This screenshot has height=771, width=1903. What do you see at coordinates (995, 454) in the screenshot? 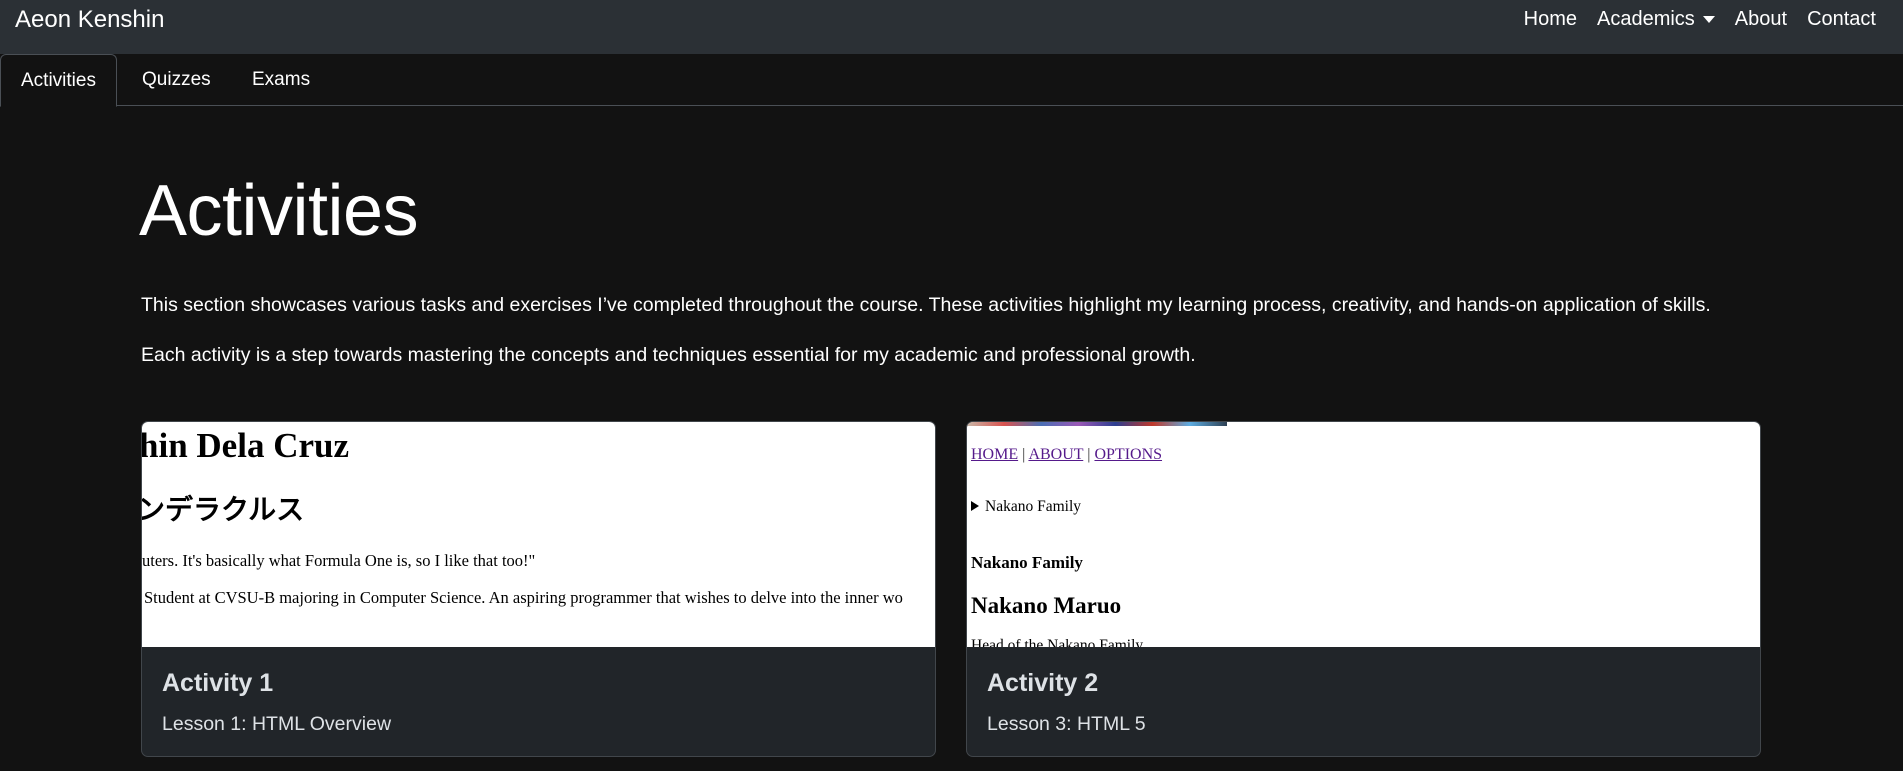
I see `preview-nav-home: HOME` at bounding box center [995, 454].